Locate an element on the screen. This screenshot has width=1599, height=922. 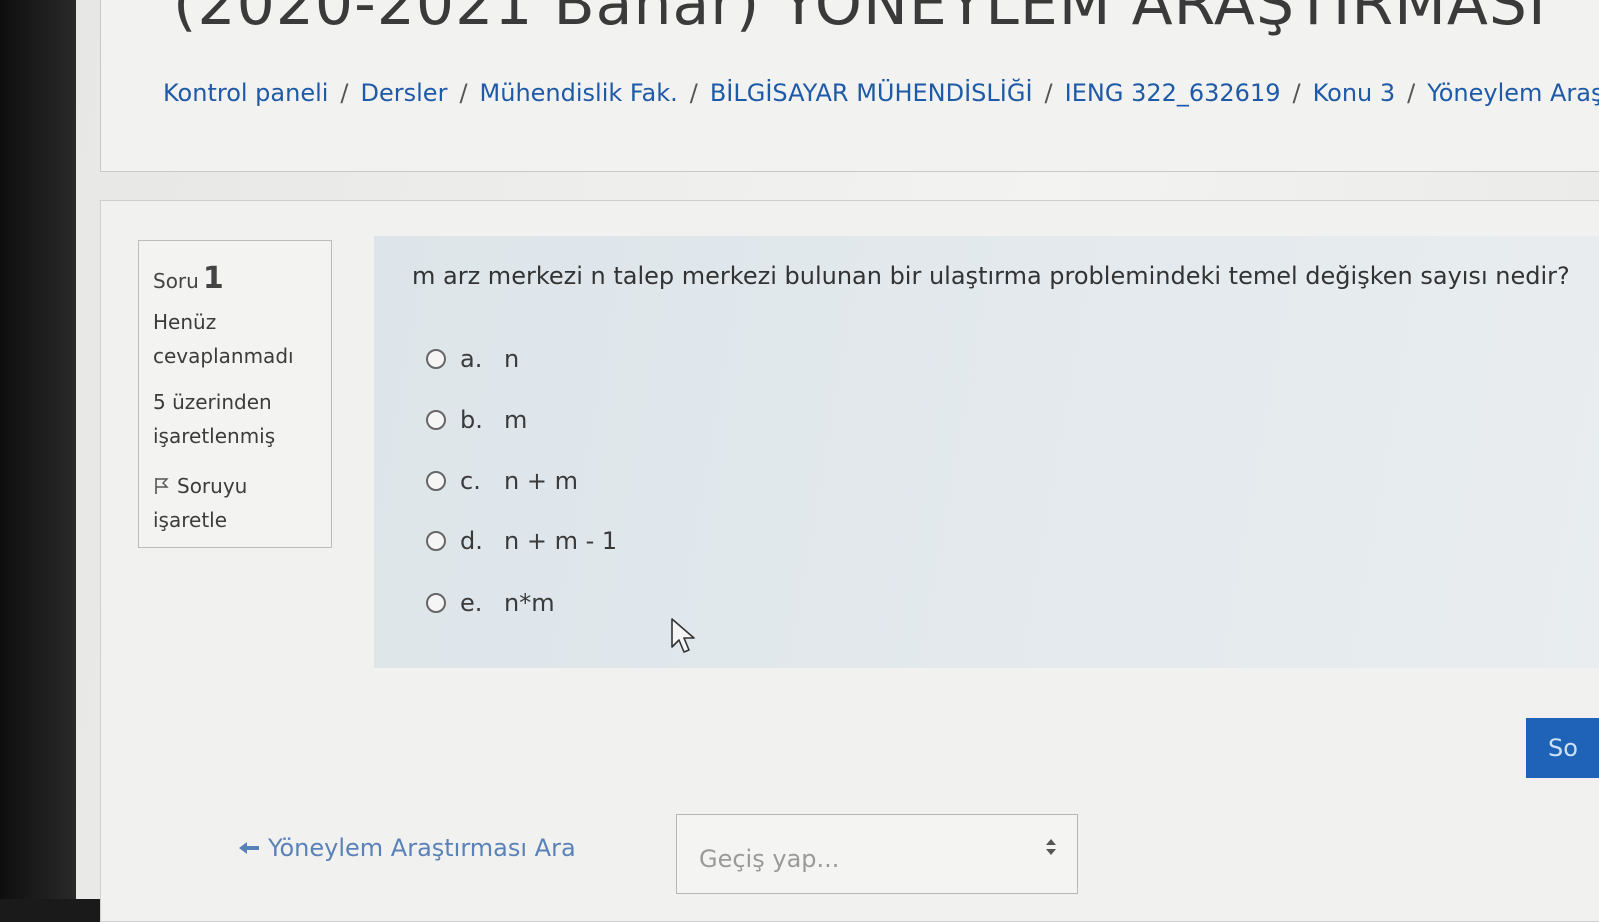
breadcrumb-item-topic: Konu 3 is located at coordinates (1354, 93).